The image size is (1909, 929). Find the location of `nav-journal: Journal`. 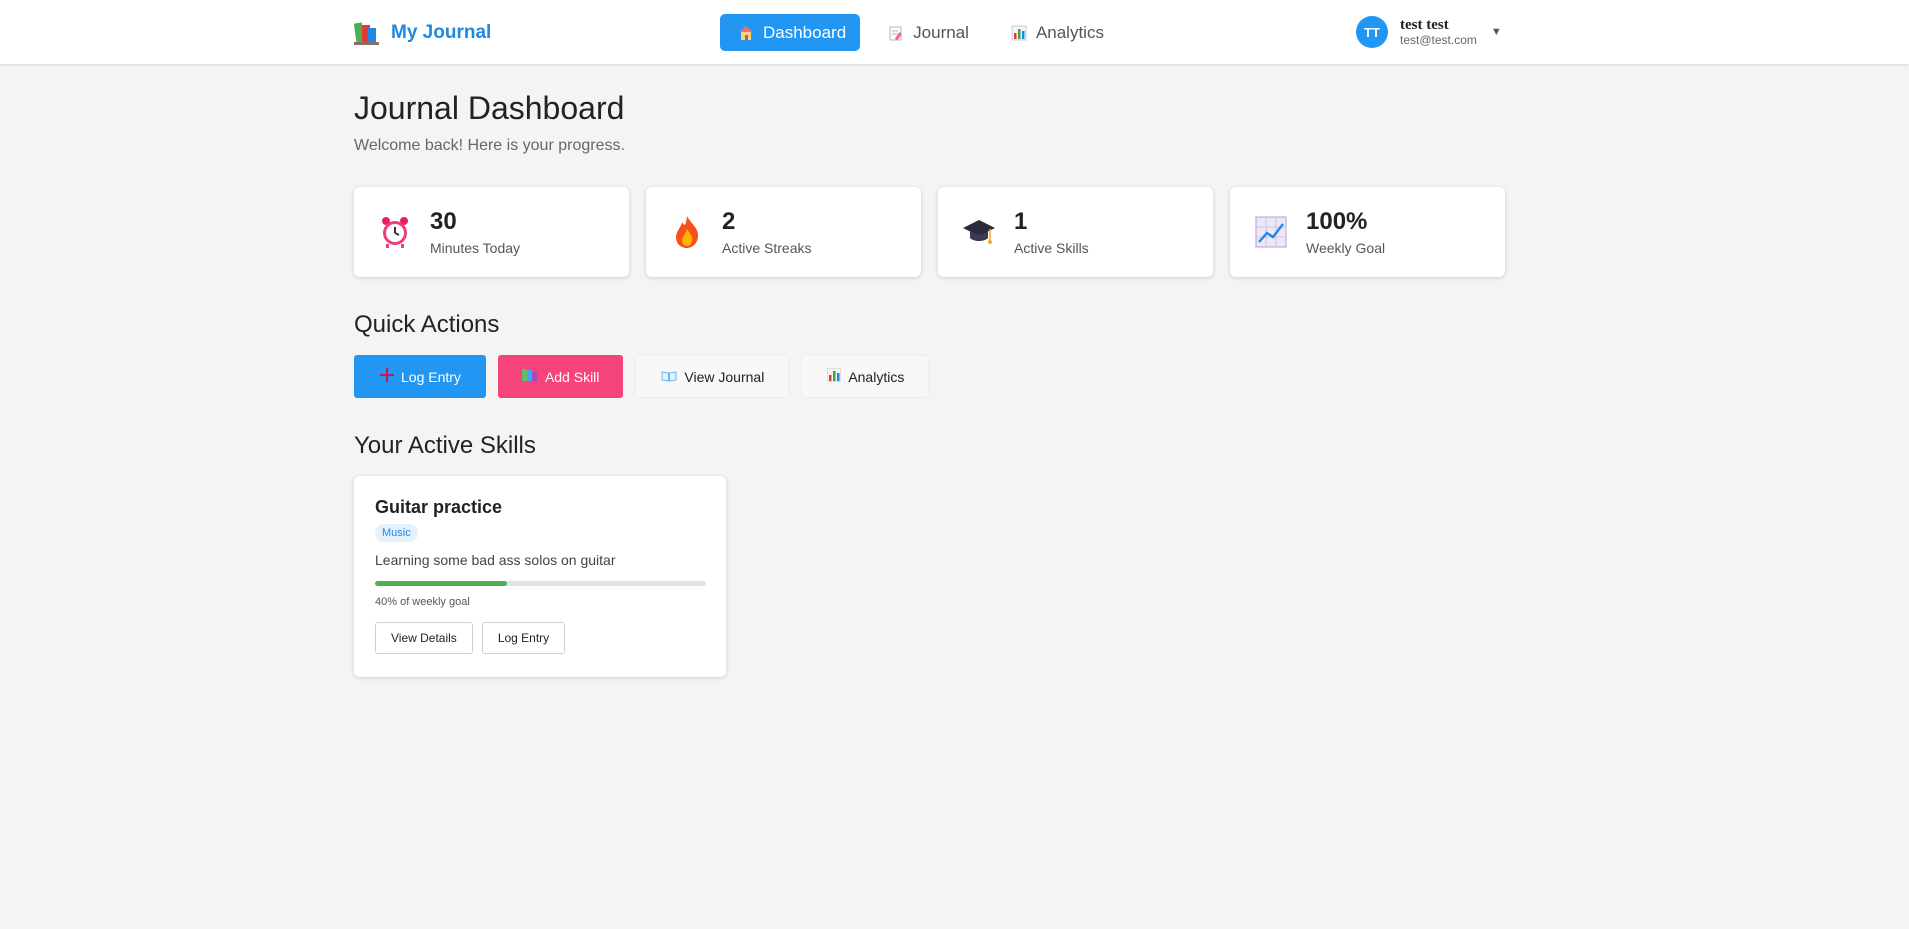

nav-journal: Journal is located at coordinates (926, 32).